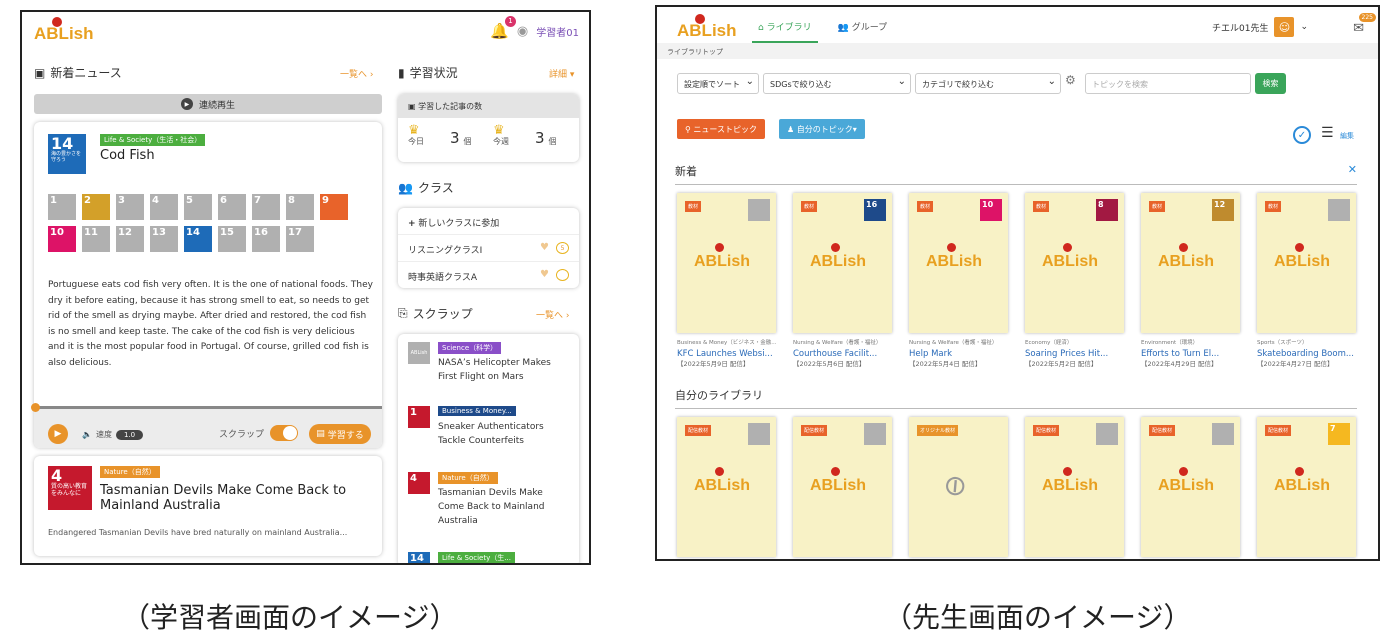 Image resolution: width=1396 pixels, height=638 pixels. Describe the element at coordinates (503, 28) in the screenshot. I see `bell-icon: 🔔 1` at that location.